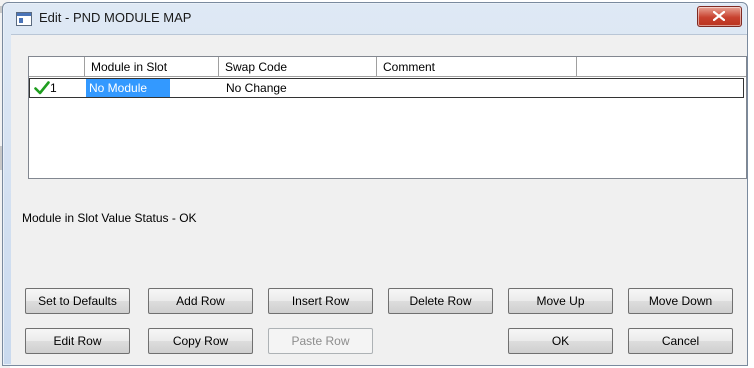 The image size is (754, 368). I want to click on set-to-defaults-button: Set to Defaults, so click(77, 301).